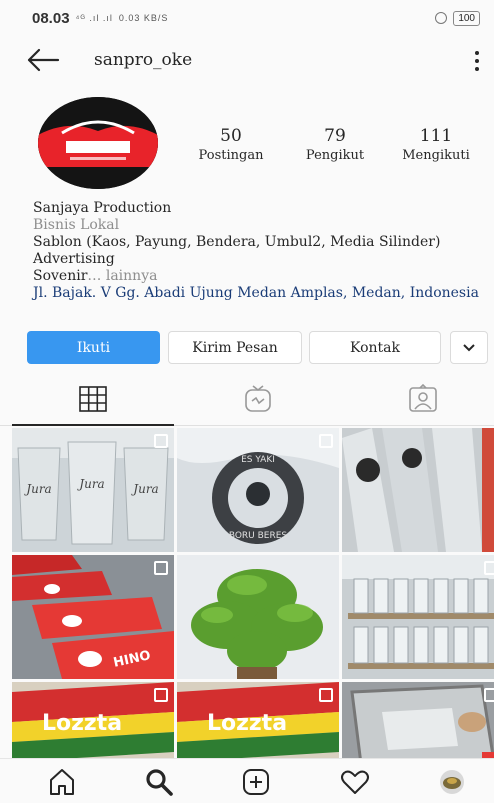 Image resolution: width=494 pixels, height=803 pixels. What do you see at coordinates (93, 347) in the screenshot?
I see `follow-button: Ikuti` at bounding box center [93, 347].